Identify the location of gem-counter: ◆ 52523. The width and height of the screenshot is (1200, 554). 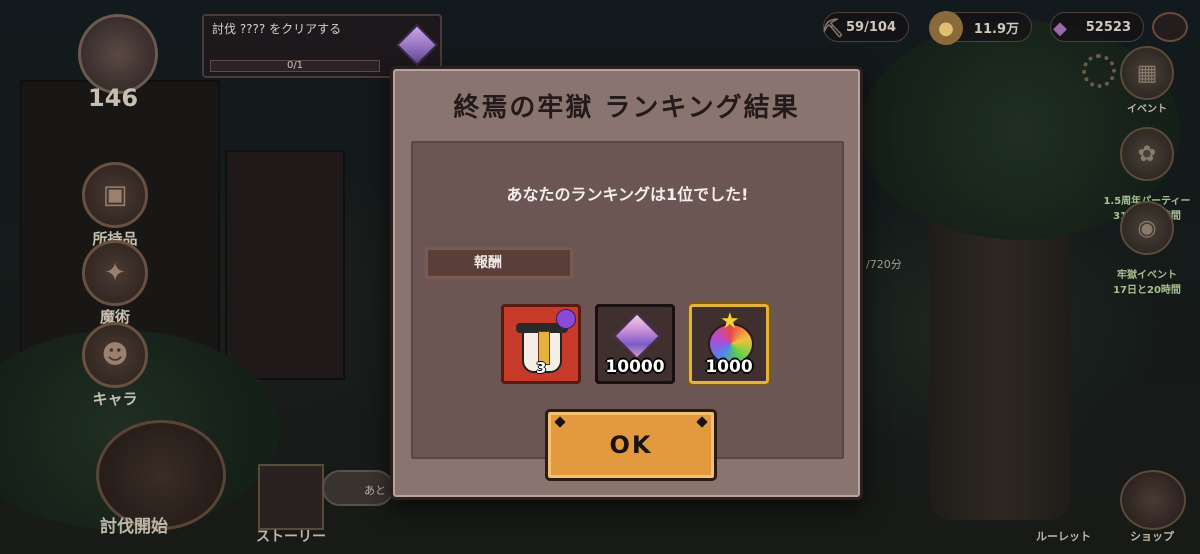
(1097, 27).